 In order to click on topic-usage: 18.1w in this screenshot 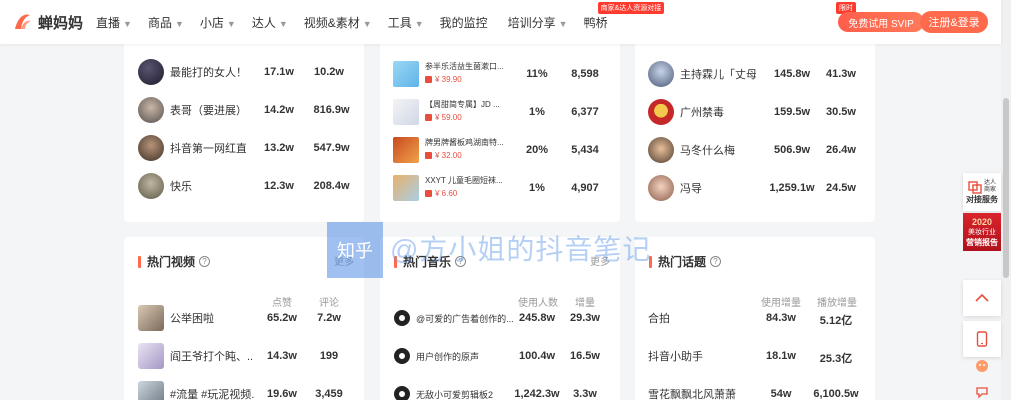, I will do `click(781, 356)`.